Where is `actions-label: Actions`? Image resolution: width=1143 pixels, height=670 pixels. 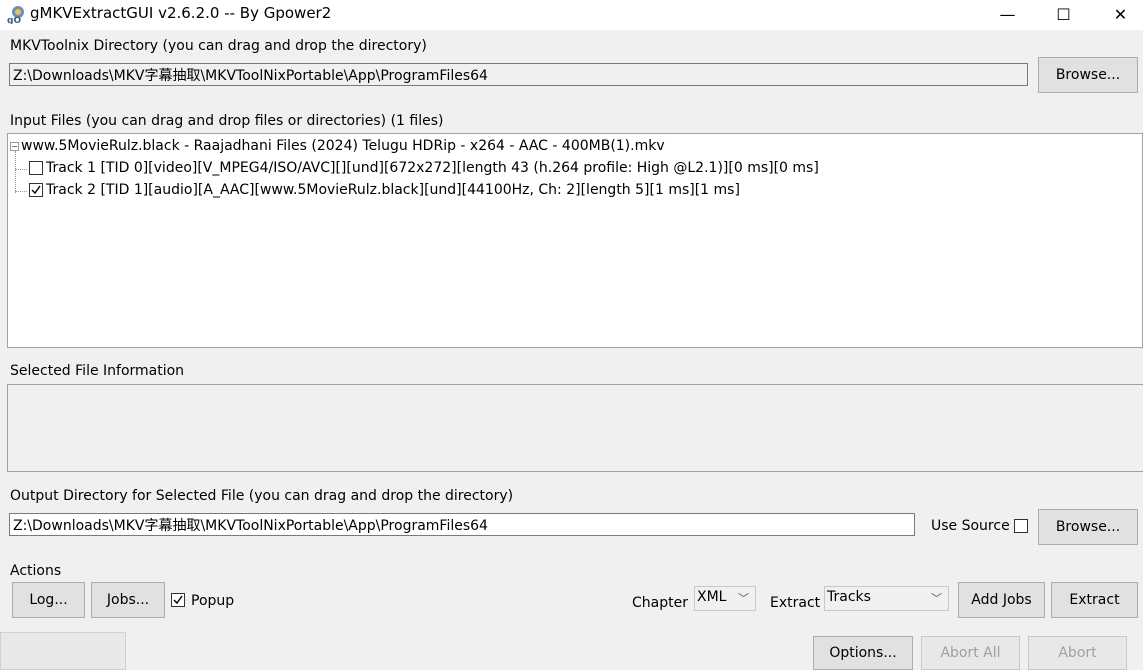
actions-label: Actions is located at coordinates (36, 571).